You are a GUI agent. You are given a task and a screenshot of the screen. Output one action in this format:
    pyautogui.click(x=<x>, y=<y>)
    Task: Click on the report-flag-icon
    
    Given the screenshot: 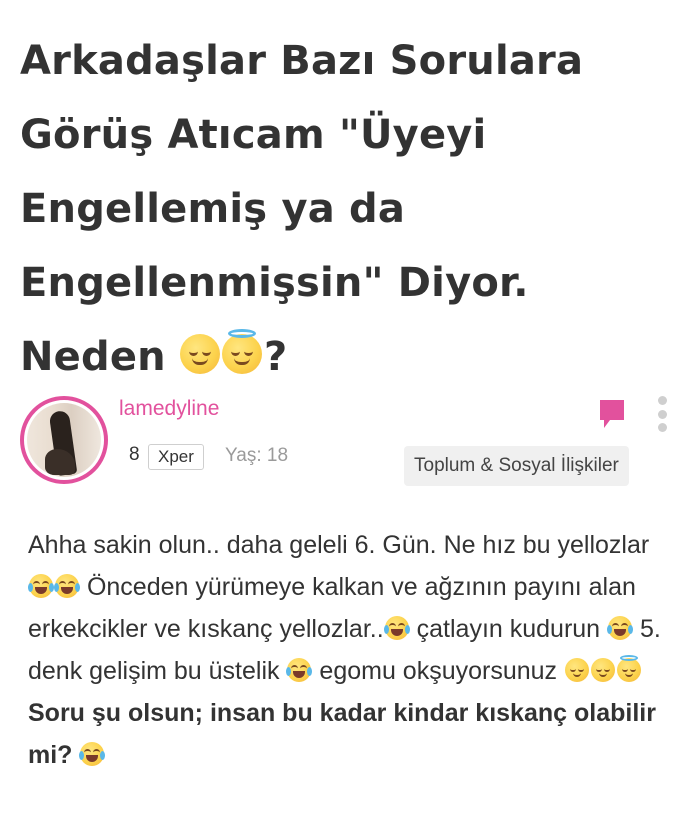 What is the action you would take?
    pyautogui.click(x=612, y=414)
    